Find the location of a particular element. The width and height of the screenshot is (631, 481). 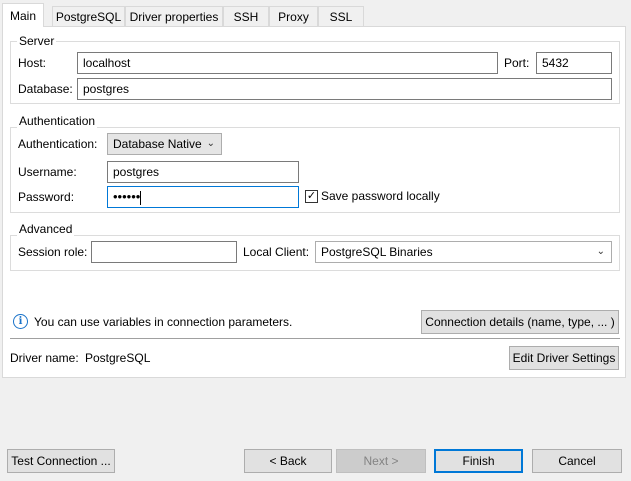

authentication-label: Authentication: is located at coordinates (58, 144).